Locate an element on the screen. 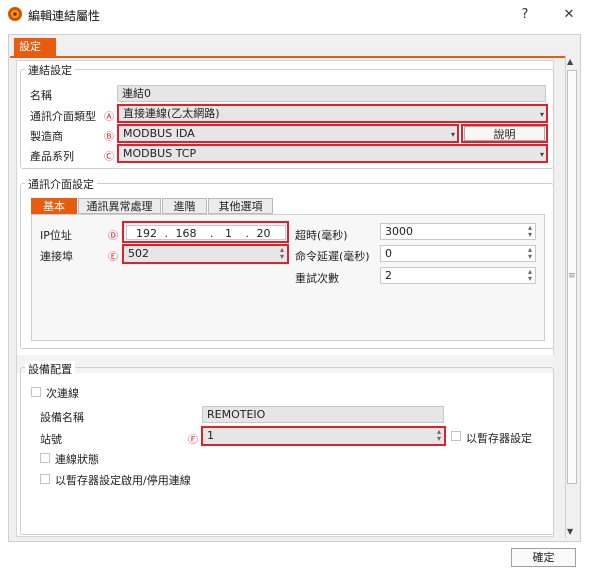 Image resolution: width=589 pixels, height=577 pixels. comm-group-title: 通訊介面設定 is located at coordinates (61, 184).